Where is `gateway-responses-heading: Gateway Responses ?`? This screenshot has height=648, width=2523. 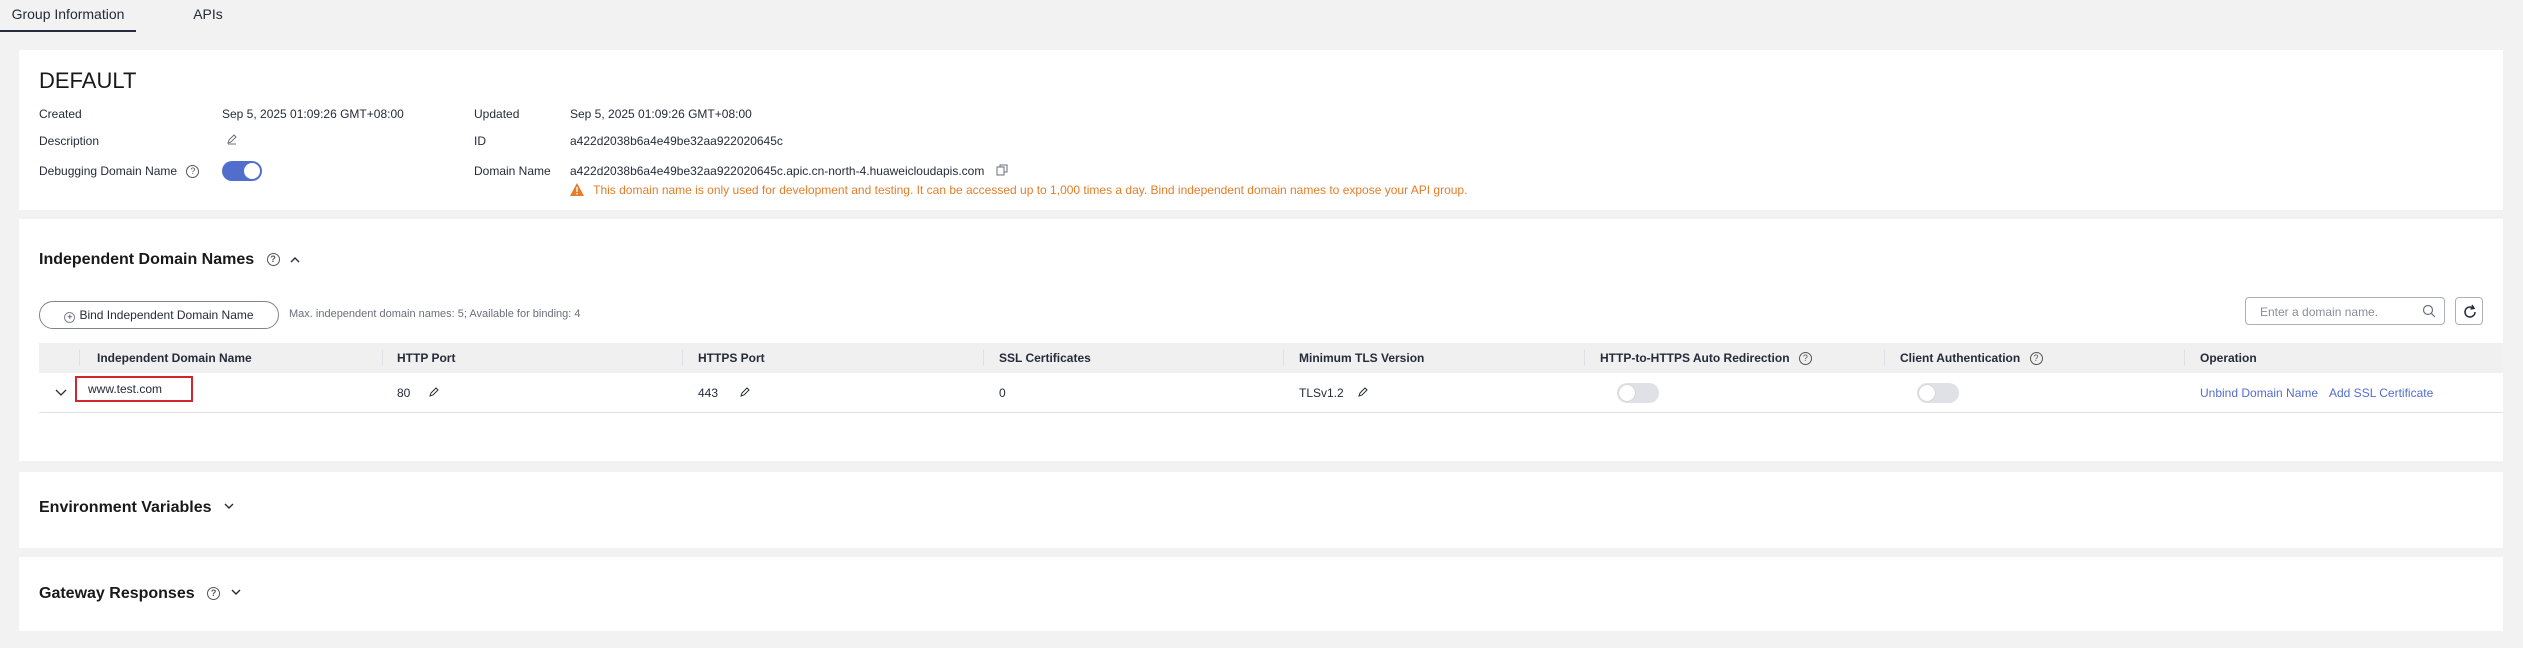
gateway-responses-heading: Gateway Responses ? is located at coordinates (140, 593).